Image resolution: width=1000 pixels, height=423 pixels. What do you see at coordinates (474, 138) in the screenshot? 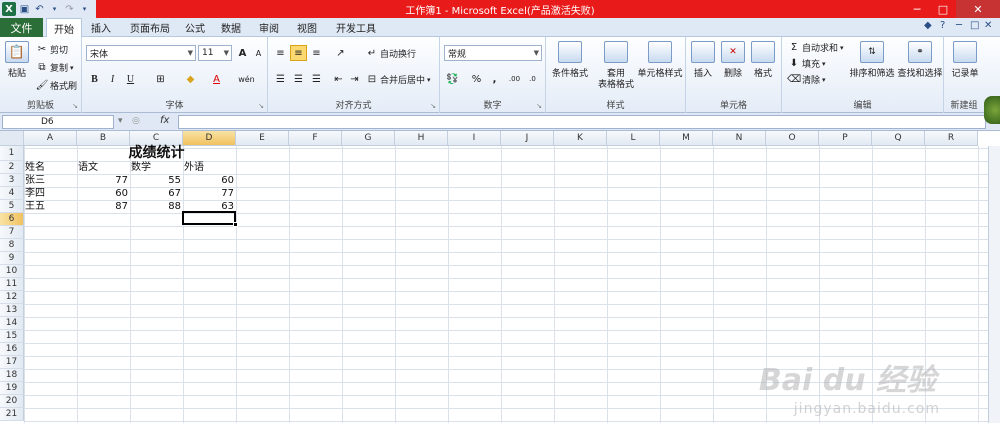
I see `column-header-i: I` at bounding box center [474, 138].